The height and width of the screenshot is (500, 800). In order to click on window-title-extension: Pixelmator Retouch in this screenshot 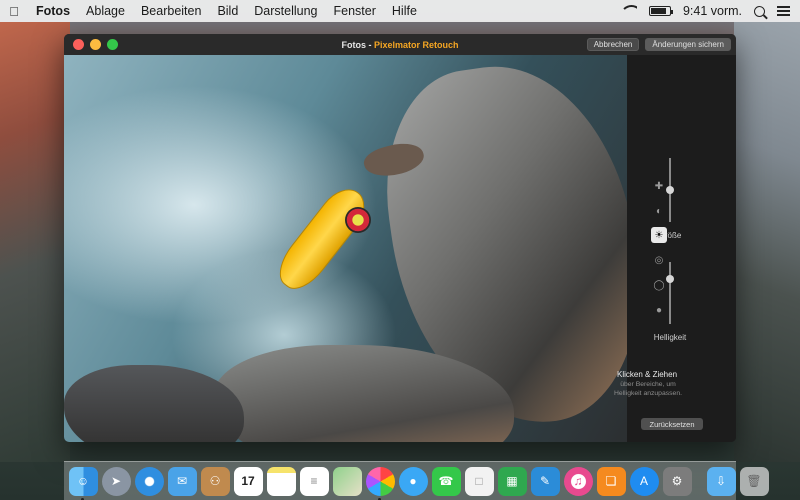, I will do `click(416, 45)`.